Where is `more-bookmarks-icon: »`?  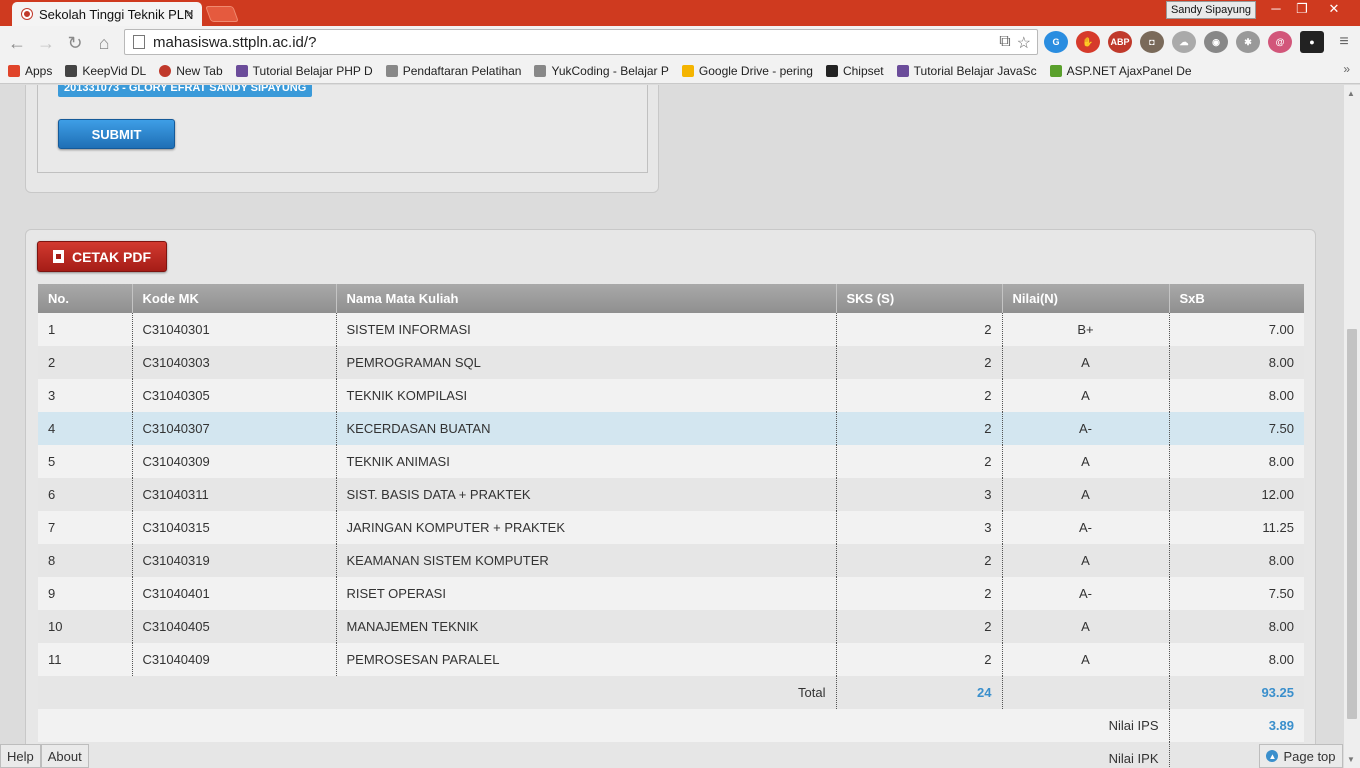 more-bookmarks-icon: » is located at coordinates (1346, 69).